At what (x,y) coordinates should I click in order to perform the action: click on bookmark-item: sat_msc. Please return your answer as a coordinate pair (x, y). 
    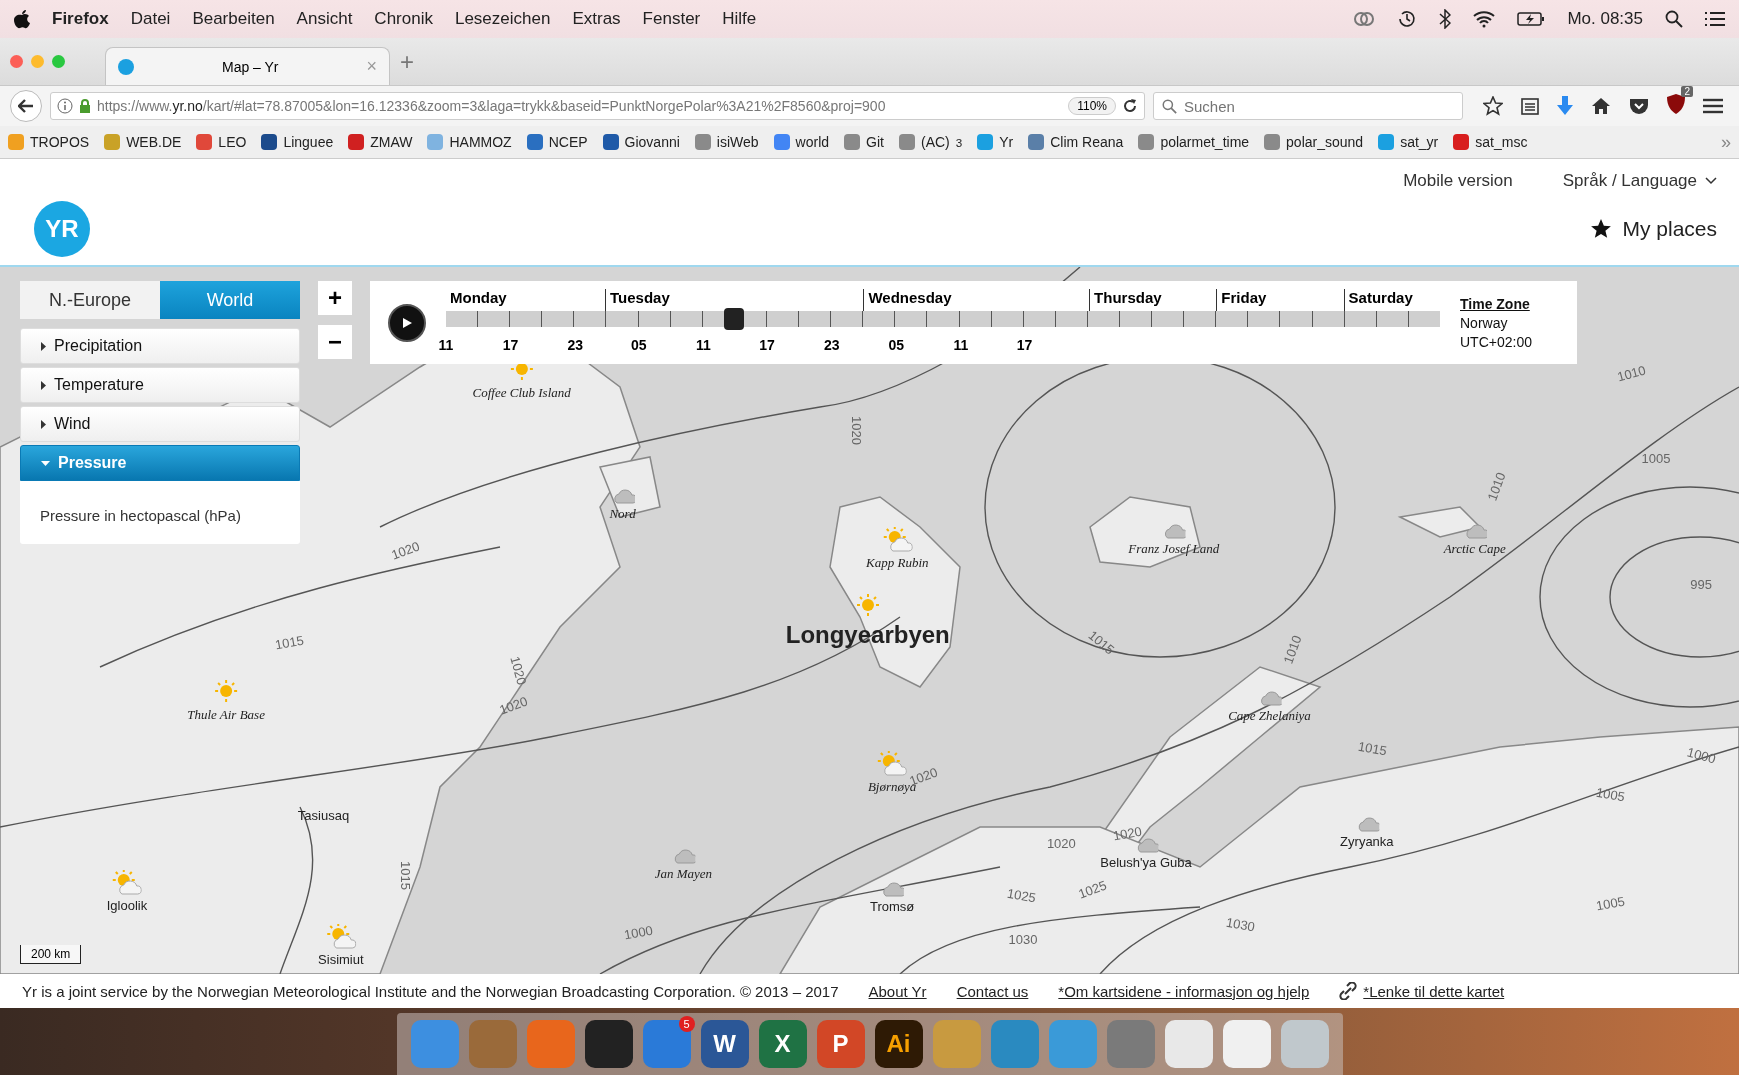
    Looking at the image, I should click on (1490, 142).